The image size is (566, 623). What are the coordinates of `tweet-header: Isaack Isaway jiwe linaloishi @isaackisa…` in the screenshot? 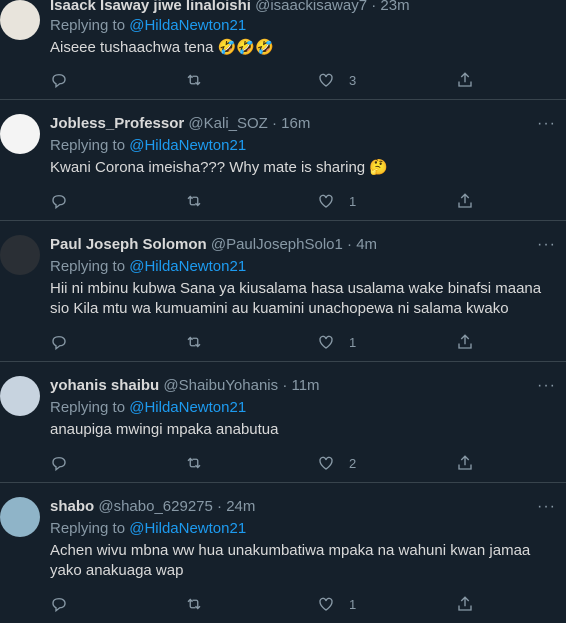 It's located at (288, 8).